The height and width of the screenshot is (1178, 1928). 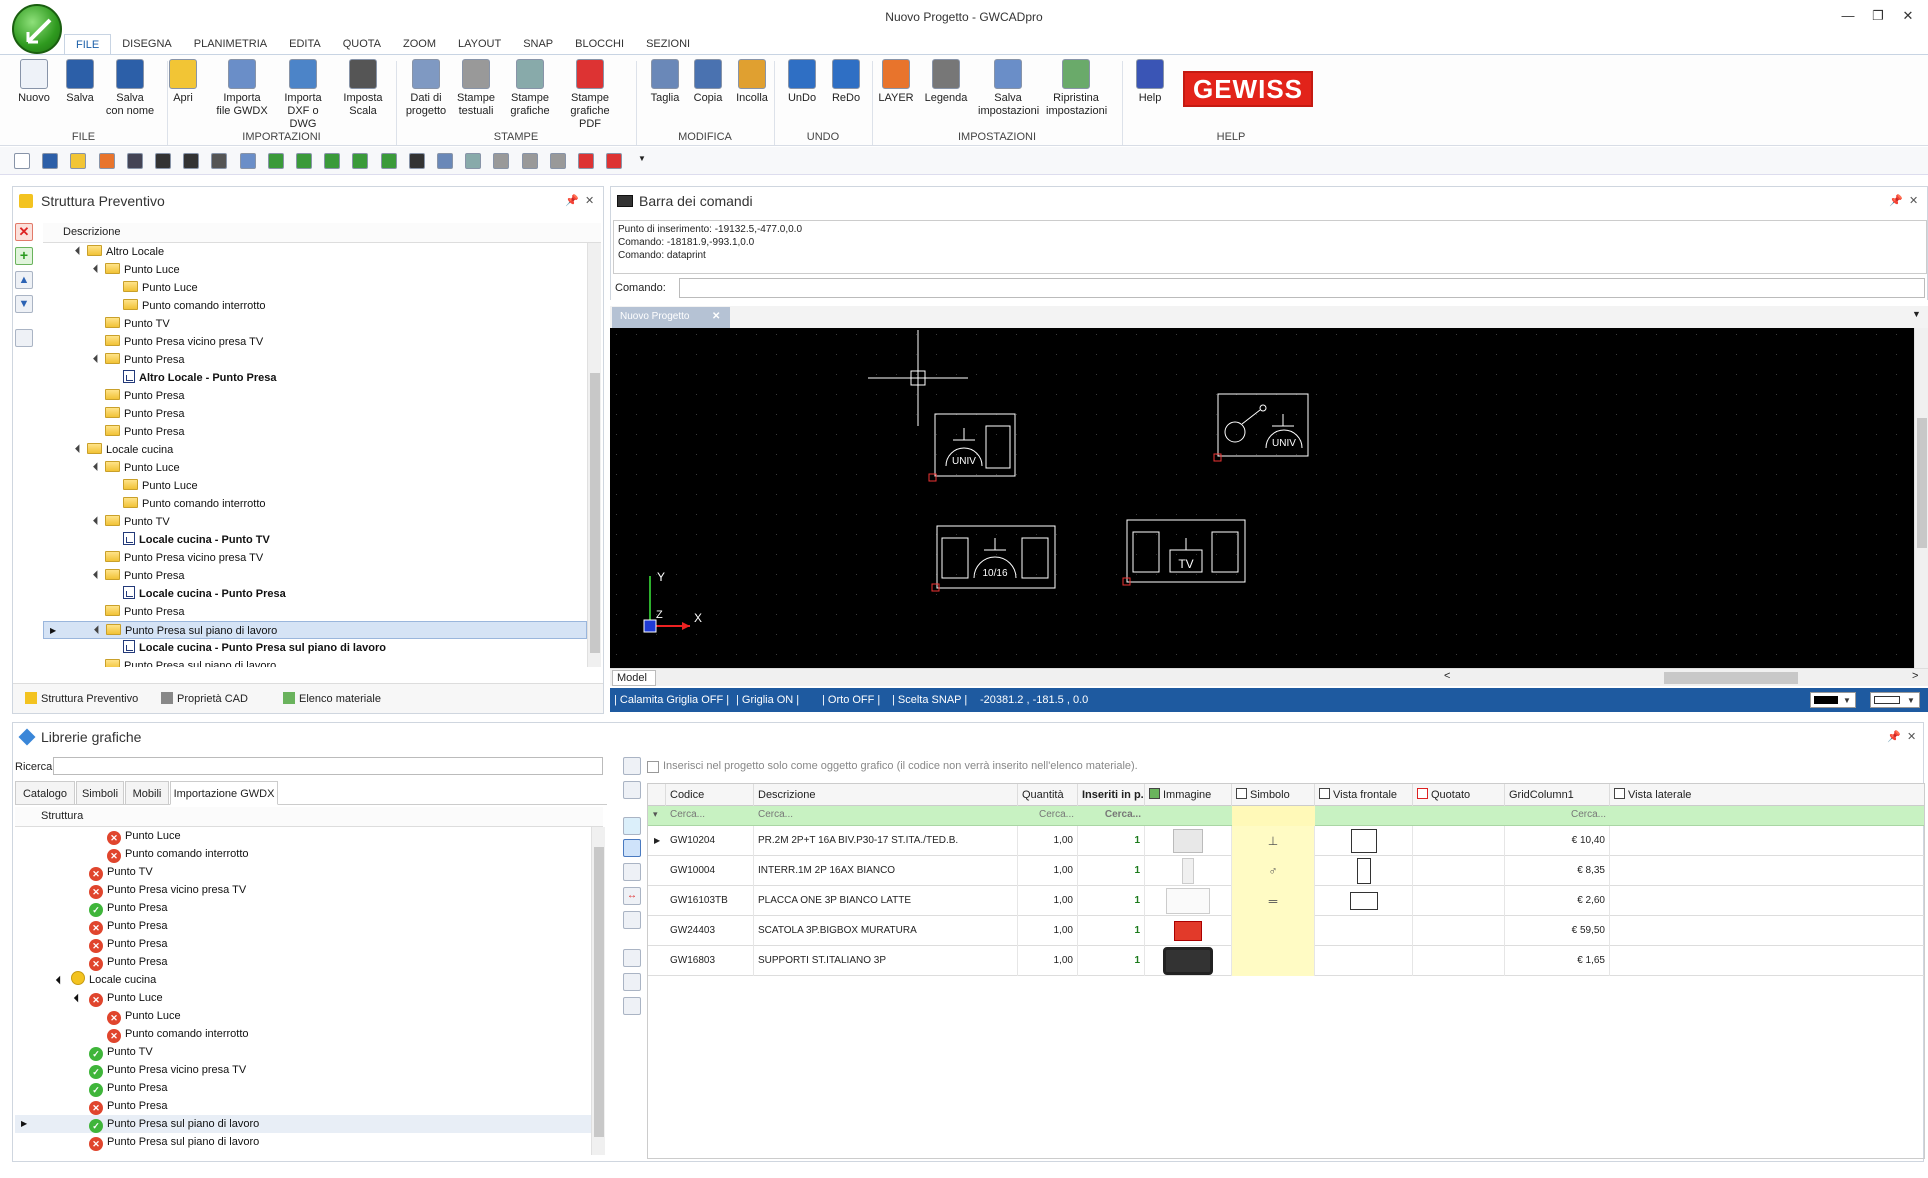 What do you see at coordinates (886, 795) in the screenshot?
I see `grid-header-1: Descrizione` at bounding box center [886, 795].